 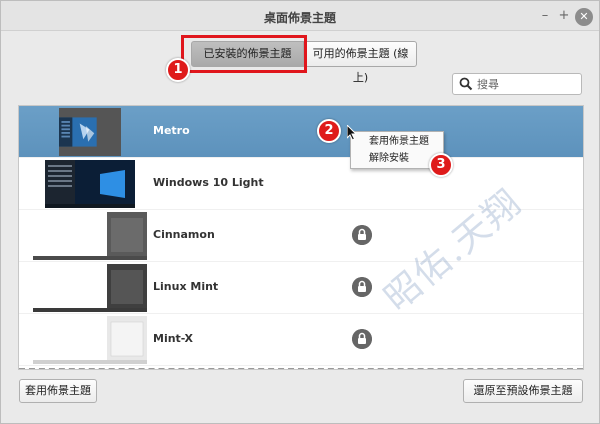 I want to click on theme-name: Cinnamon, so click(x=184, y=234).